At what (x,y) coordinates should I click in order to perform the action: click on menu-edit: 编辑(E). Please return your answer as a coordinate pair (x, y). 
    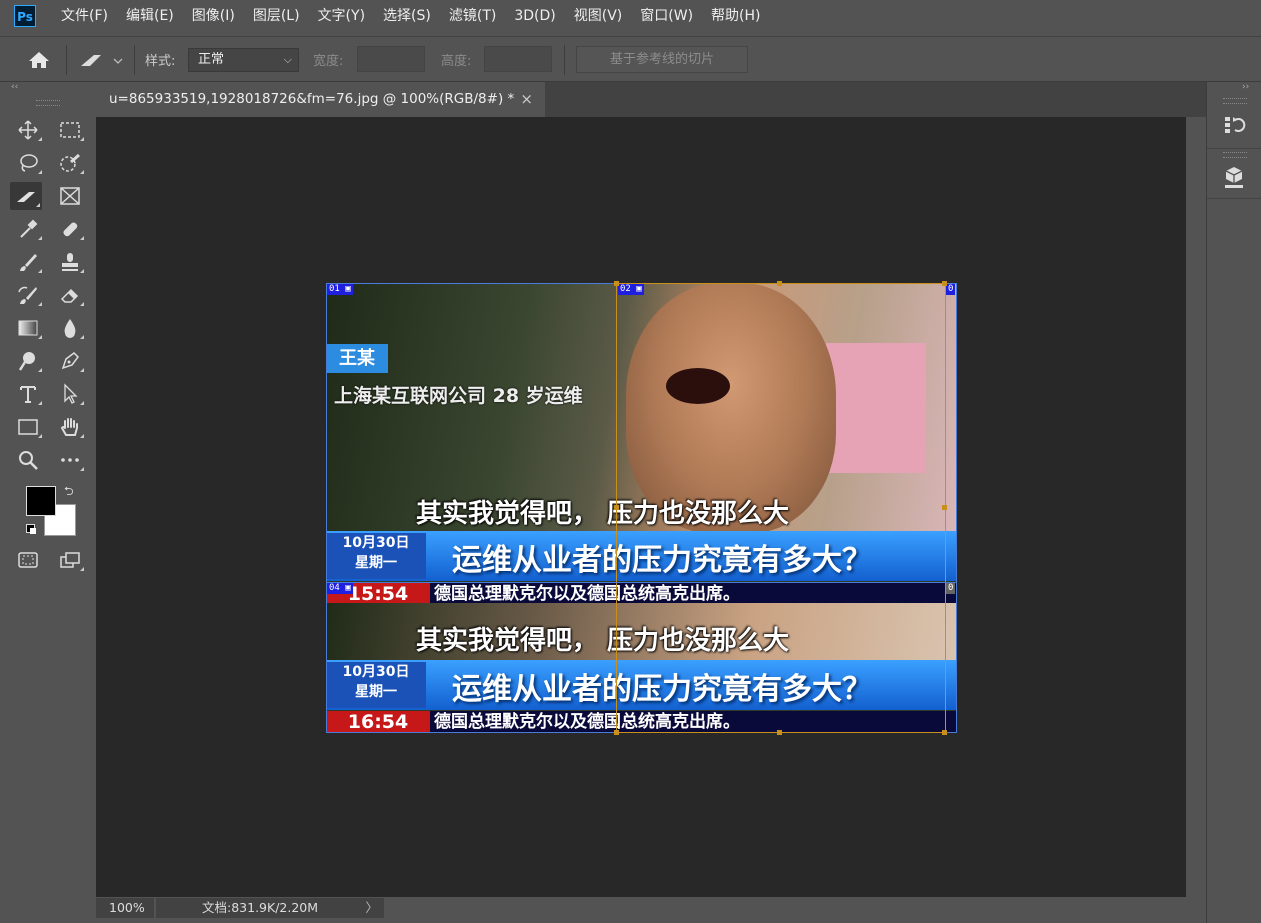
    Looking at the image, I should click on (150, 16).